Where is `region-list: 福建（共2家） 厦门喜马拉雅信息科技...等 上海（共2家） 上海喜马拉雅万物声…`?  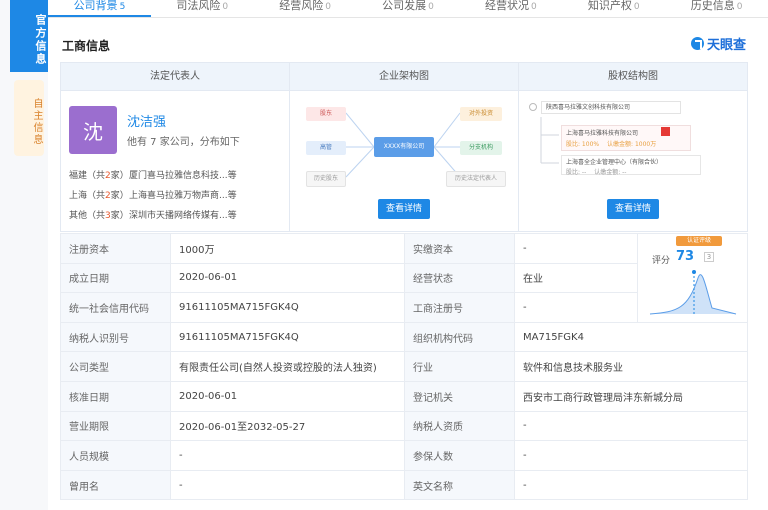 region-list: 福建（共2家） 厦门喜马拉雅信息科技...等 上海（共2家） 上海喜马拉雅万物声… is located at coordinates (176, 194).